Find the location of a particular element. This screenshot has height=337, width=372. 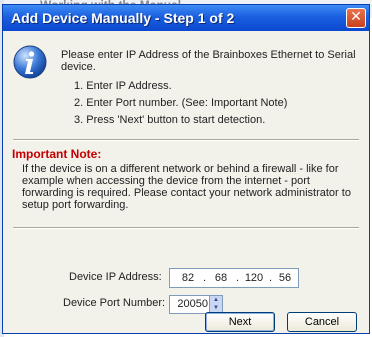

separator-bottom is located at coordinates (186, 228).